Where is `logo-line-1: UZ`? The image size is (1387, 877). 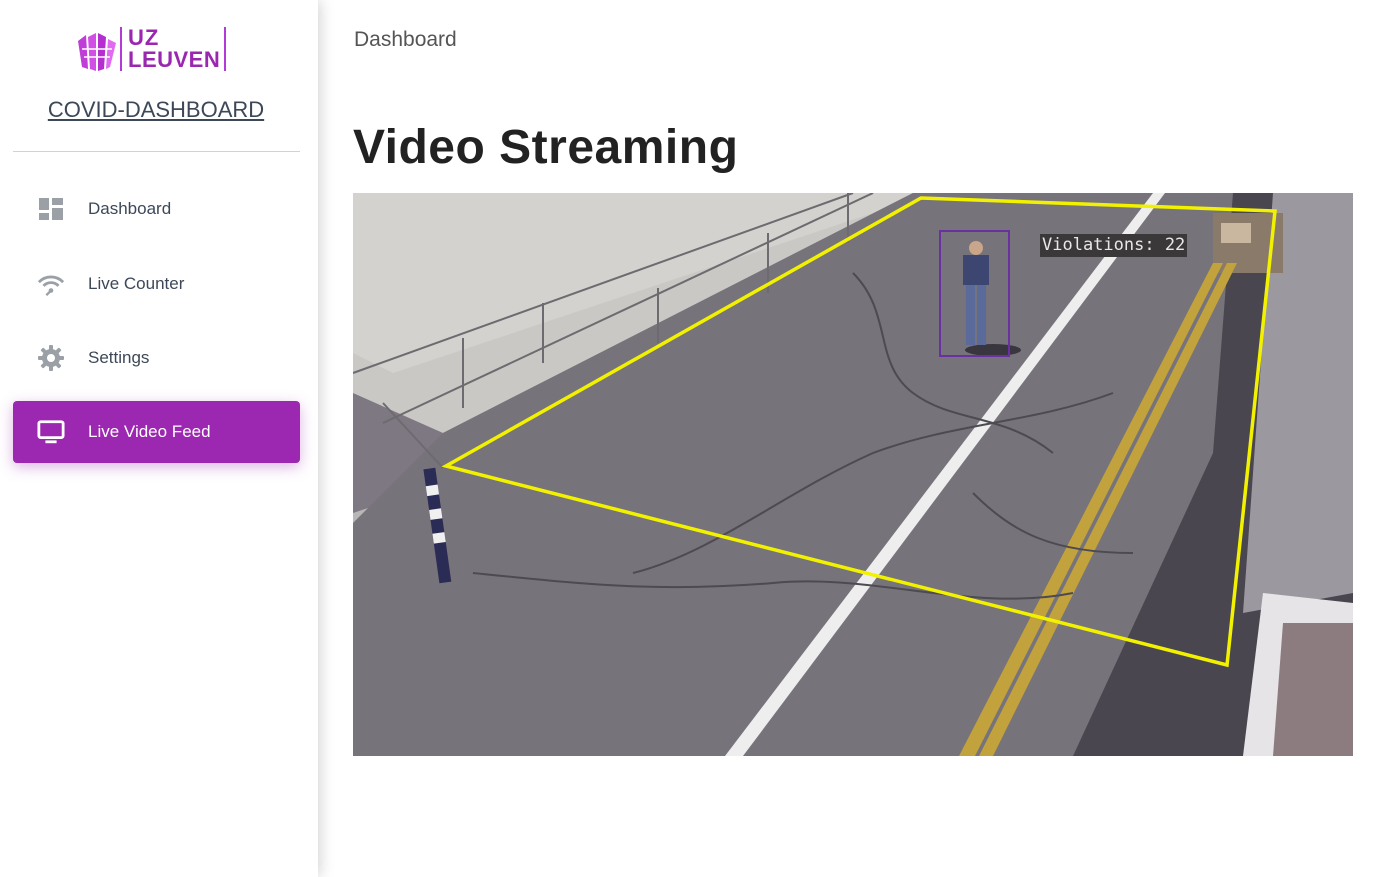
logo-line-1: UZ is located at coordinates (144, 37).